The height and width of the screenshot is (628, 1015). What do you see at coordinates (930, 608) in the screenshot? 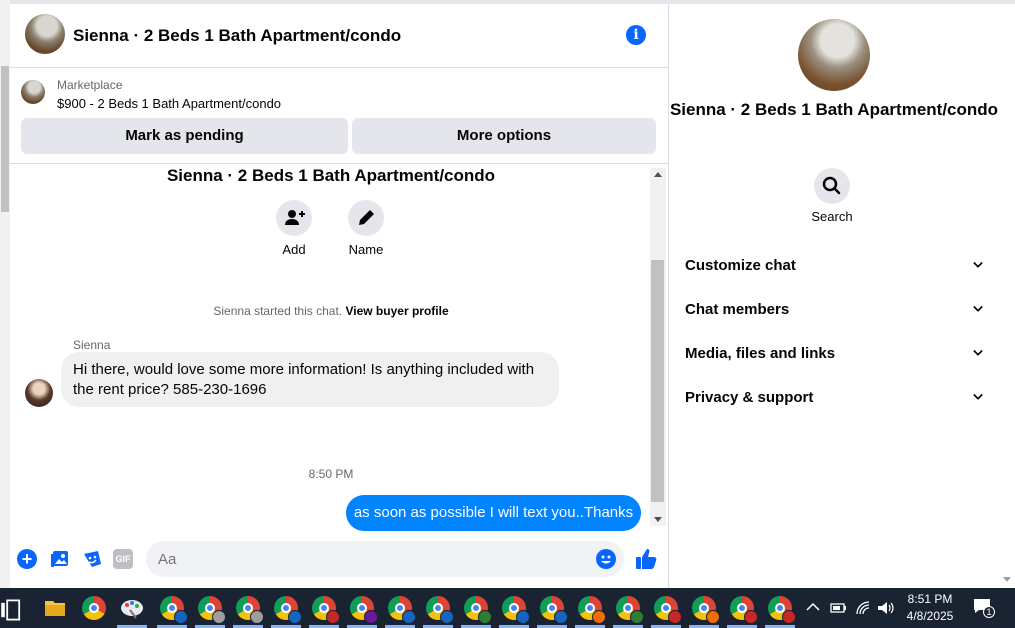
I see `system-clock: 8:51 PM 4/8/2025` at bounding box center [930, 608].